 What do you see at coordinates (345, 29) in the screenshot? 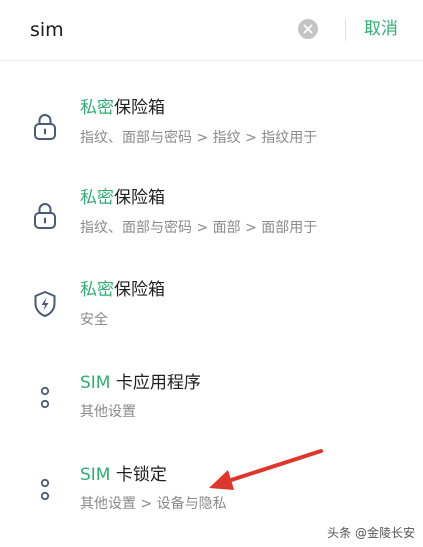
I see `search-divider` at bounding box center [345, 29].